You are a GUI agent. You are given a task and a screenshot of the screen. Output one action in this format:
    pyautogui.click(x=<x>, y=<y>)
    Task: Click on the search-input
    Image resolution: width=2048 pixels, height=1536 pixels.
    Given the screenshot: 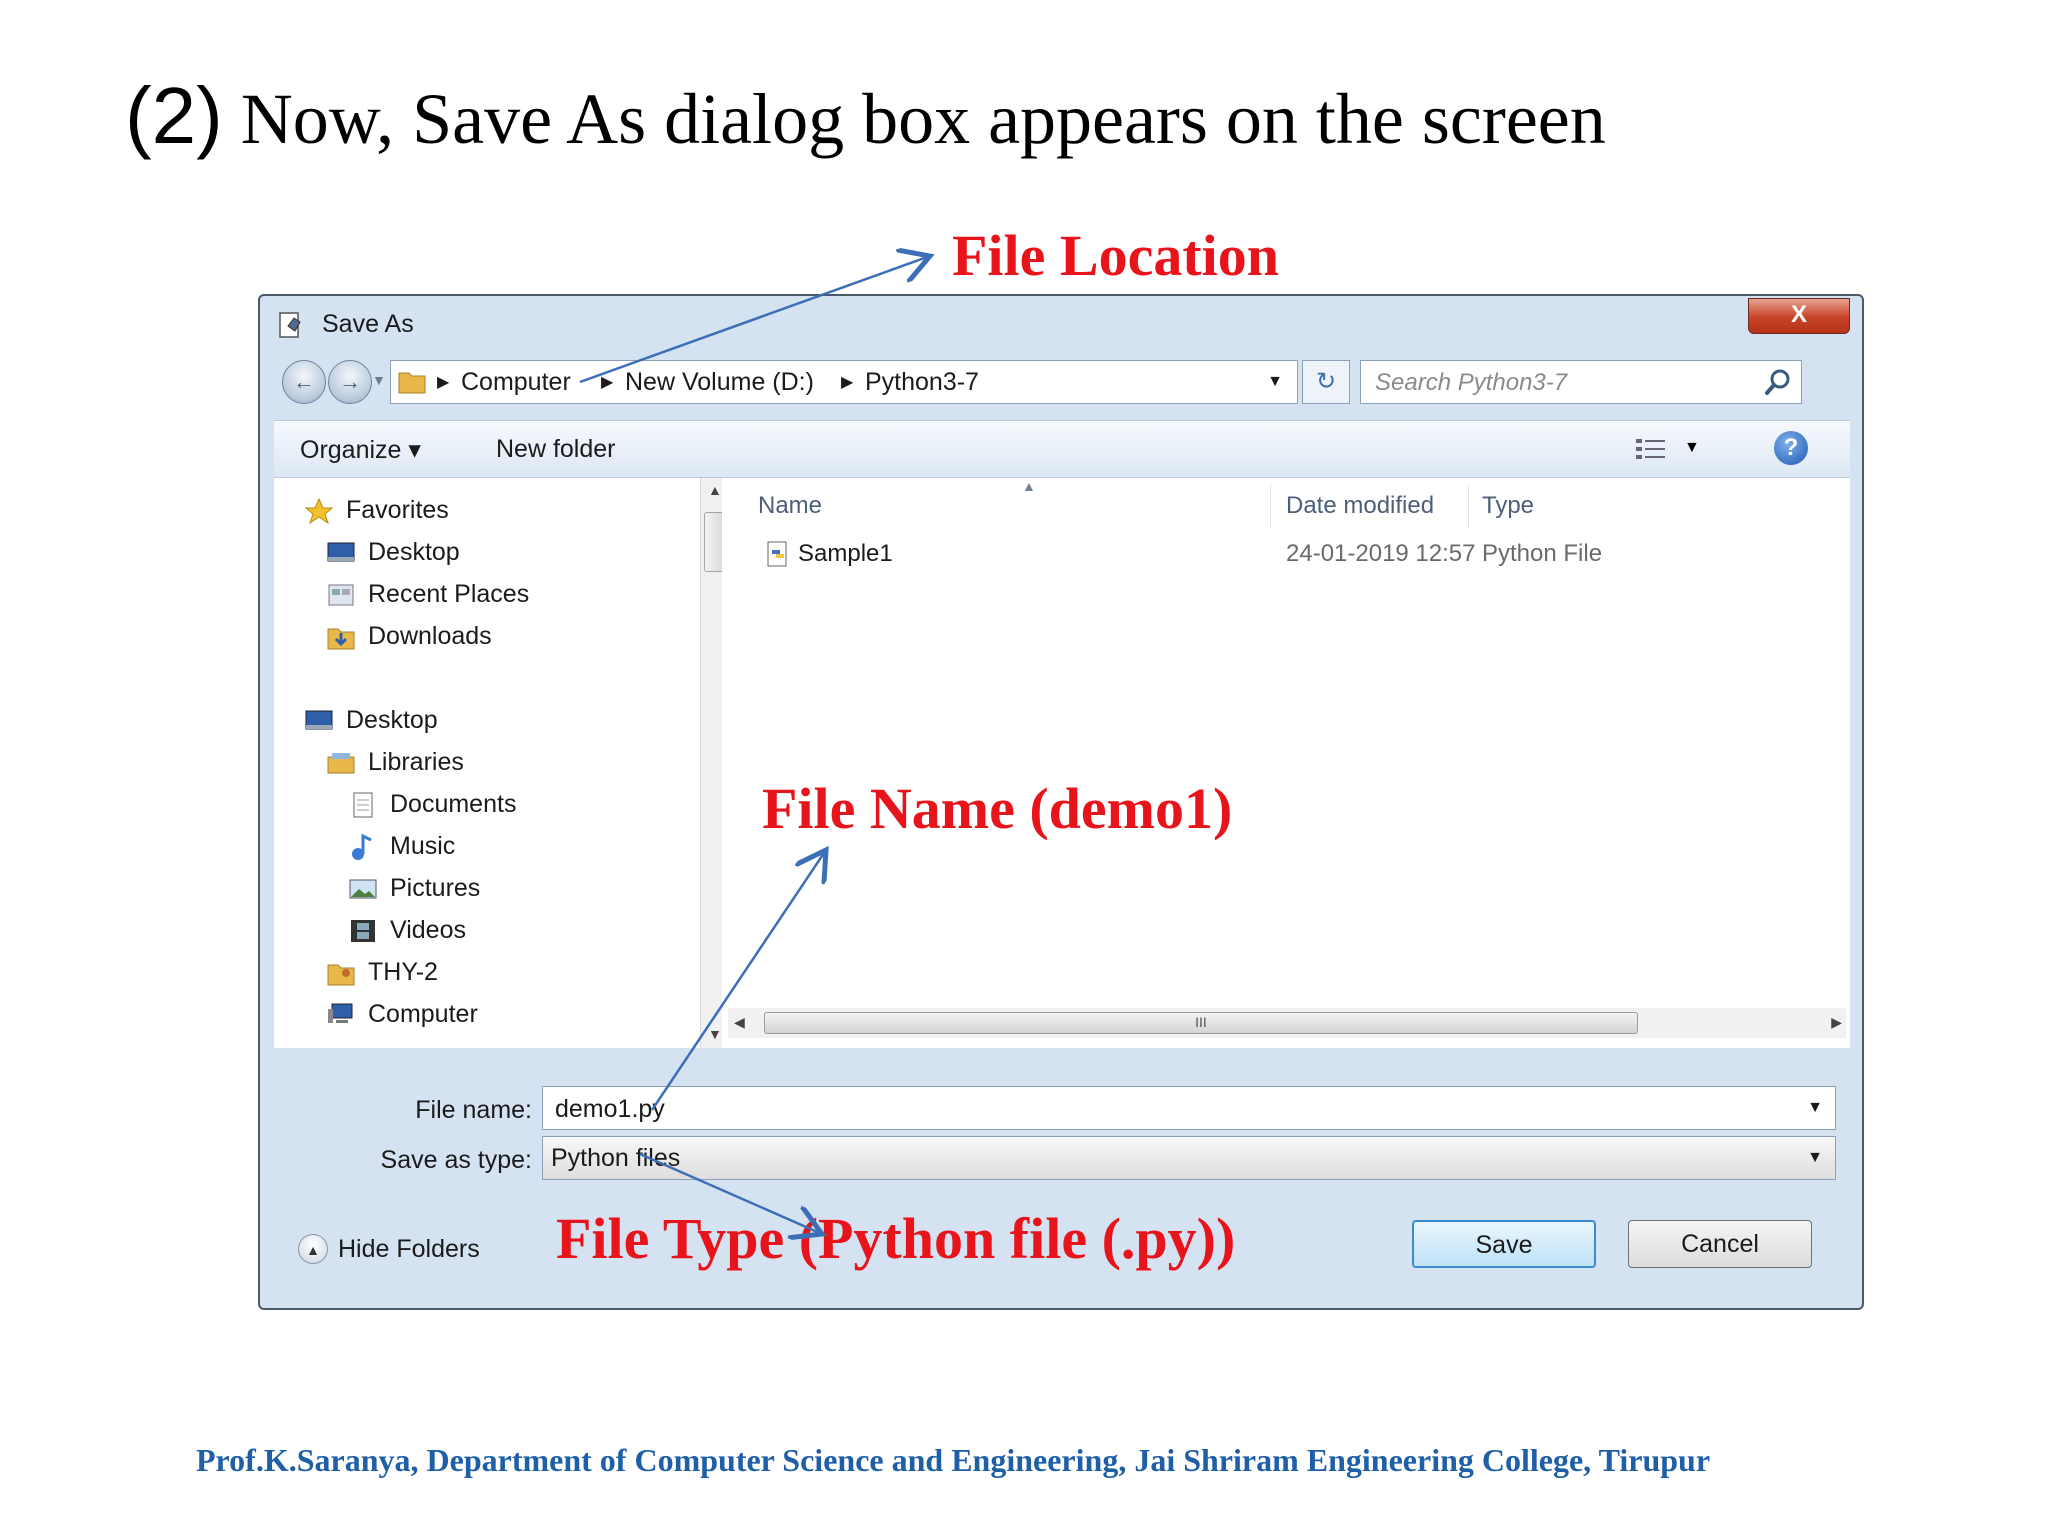 What is the action you would take?
    pyautogui.click(x=1555, y=383)
    